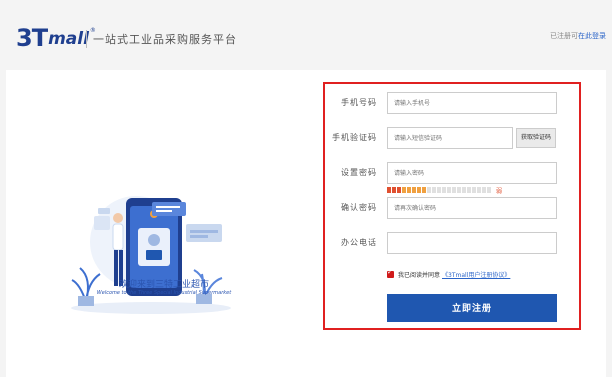 This screenshot has height=377, width=612. Describe the element at coordinates (472, 308) in the screenshot. I see `register-button: 立即注册` at that location.